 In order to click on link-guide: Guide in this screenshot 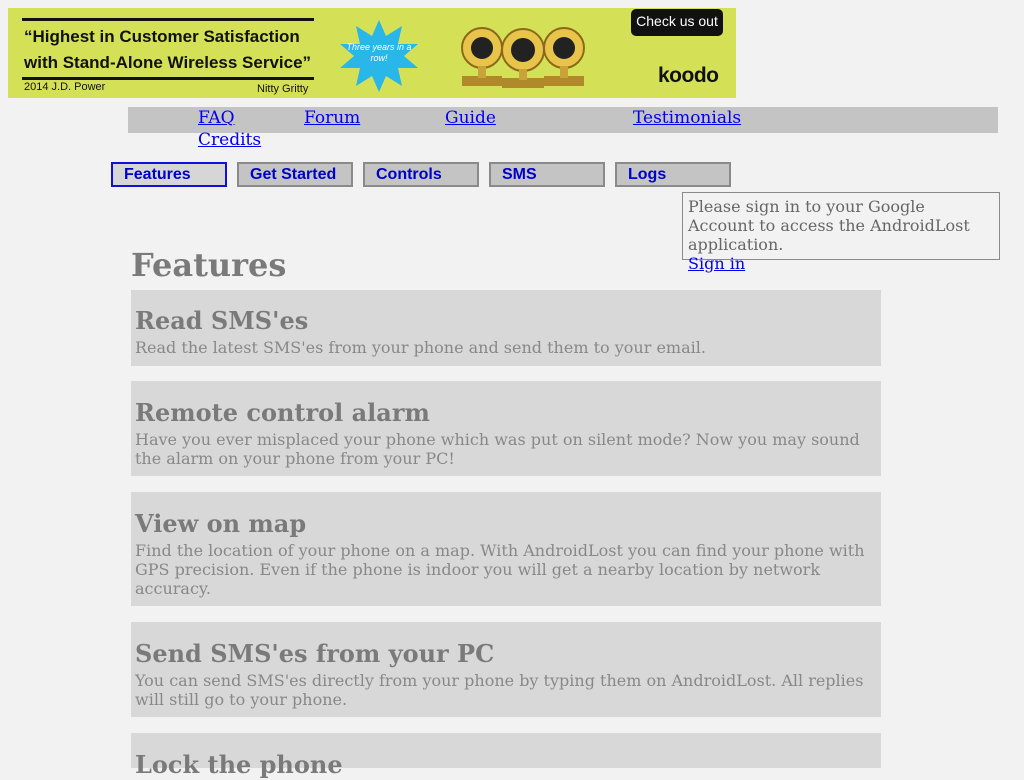, I will do `click(470, 118)`.